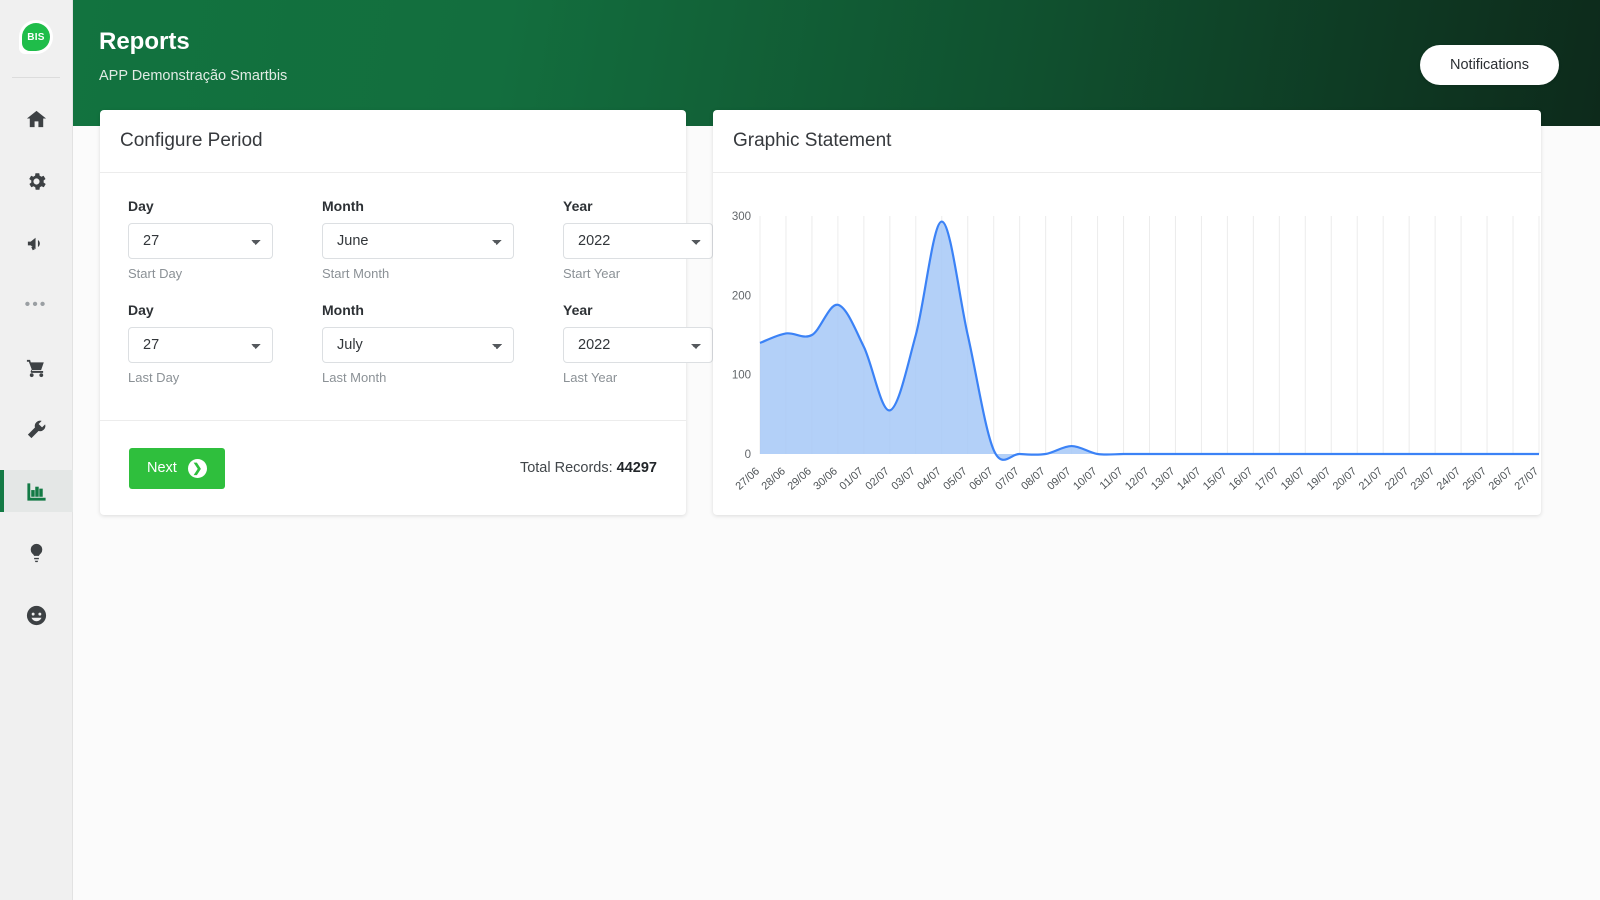 The height and width of the screenshot is (900, 1600). Describe the element at coordinates (566, 468) in the screenshot. I see `total-records-label: Total Records:` at that location.